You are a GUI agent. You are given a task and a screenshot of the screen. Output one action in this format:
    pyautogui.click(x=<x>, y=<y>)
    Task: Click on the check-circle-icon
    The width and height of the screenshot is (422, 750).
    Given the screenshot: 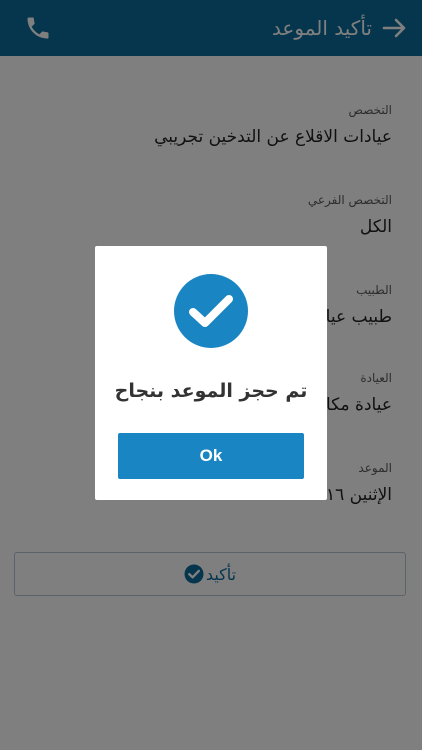 What is the action you would take?
    pyautogui.click(x=211, y=311)
    